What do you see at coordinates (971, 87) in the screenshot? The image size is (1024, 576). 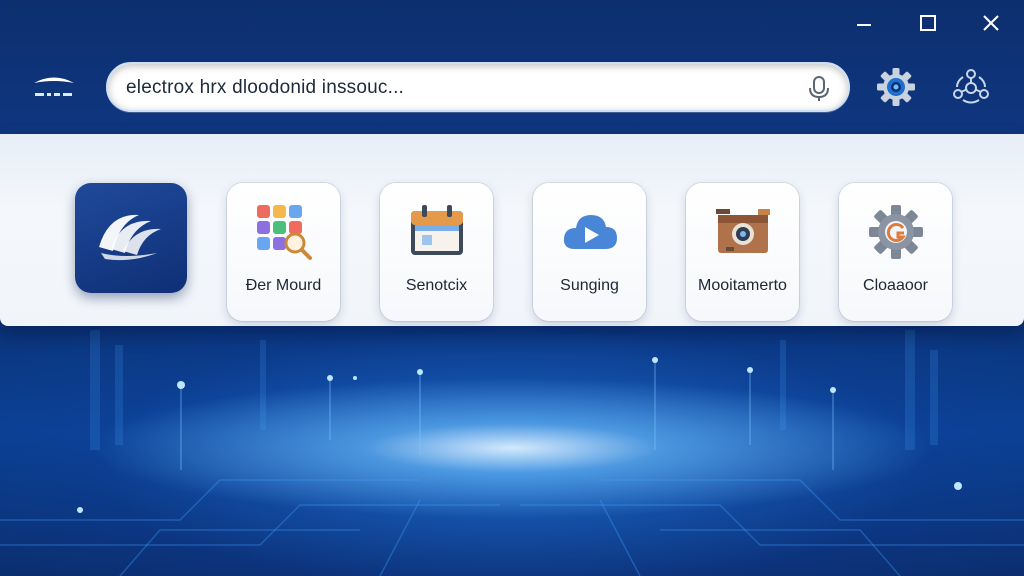 I see `network-nodes-icon` at bounding box center [971, 87].